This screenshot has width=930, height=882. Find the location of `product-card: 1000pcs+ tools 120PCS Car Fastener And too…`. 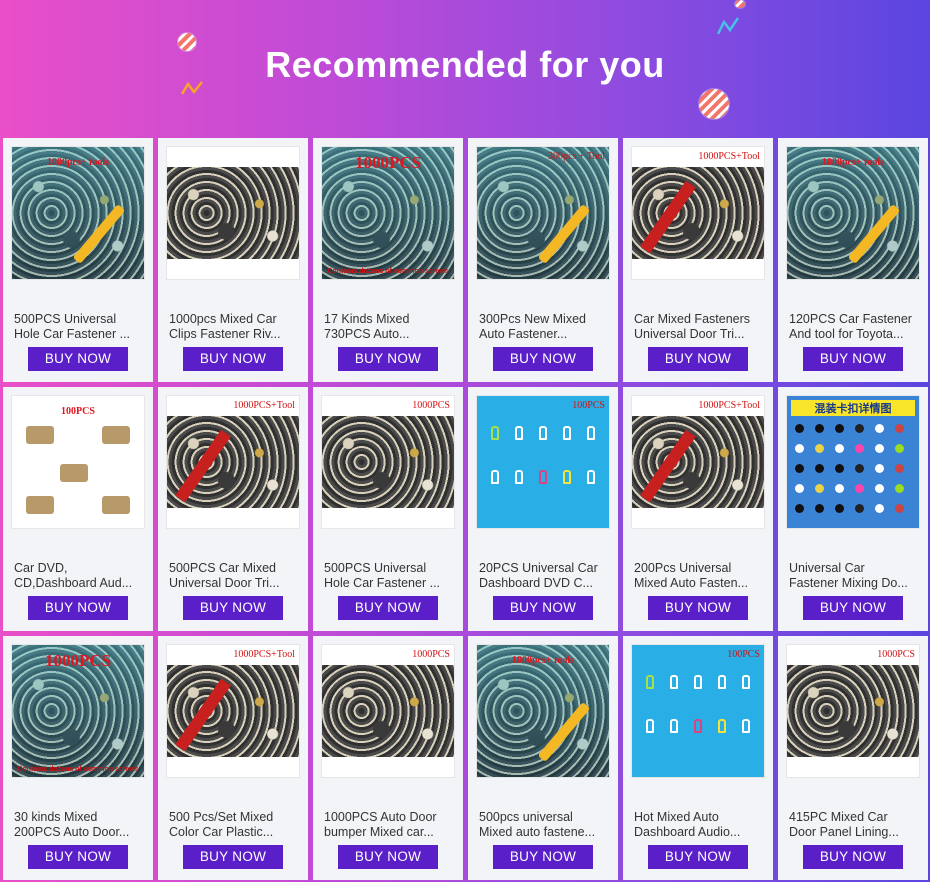

product-card: 1000pcs+ tools 120PCS Car Fastener And too… is located at coordinates (853, 260).